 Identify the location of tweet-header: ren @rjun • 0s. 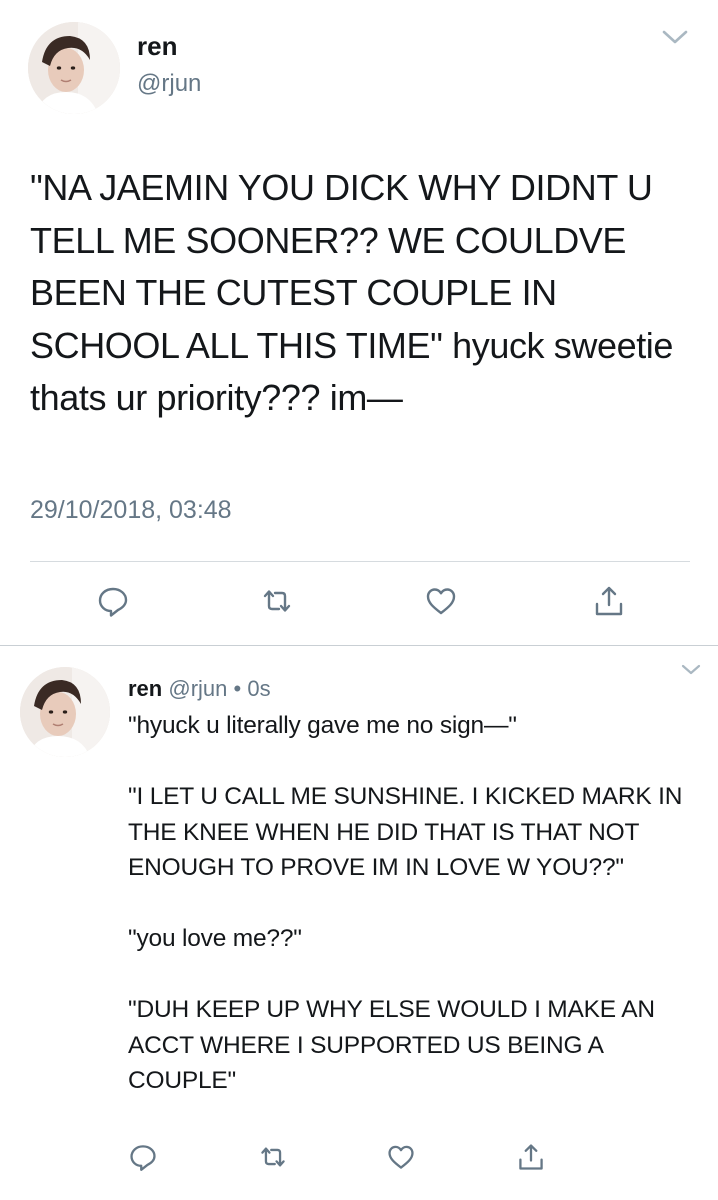
(199, 689).